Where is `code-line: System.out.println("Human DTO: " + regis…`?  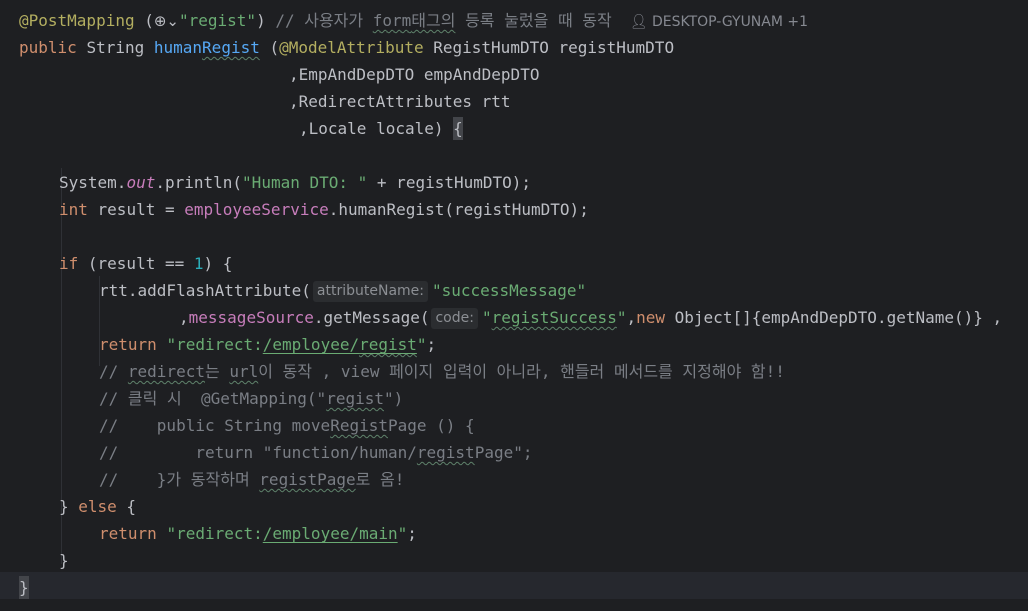 code-line: System.out.println("Human DTO: " + regis… is located at coordinates (295, 182).